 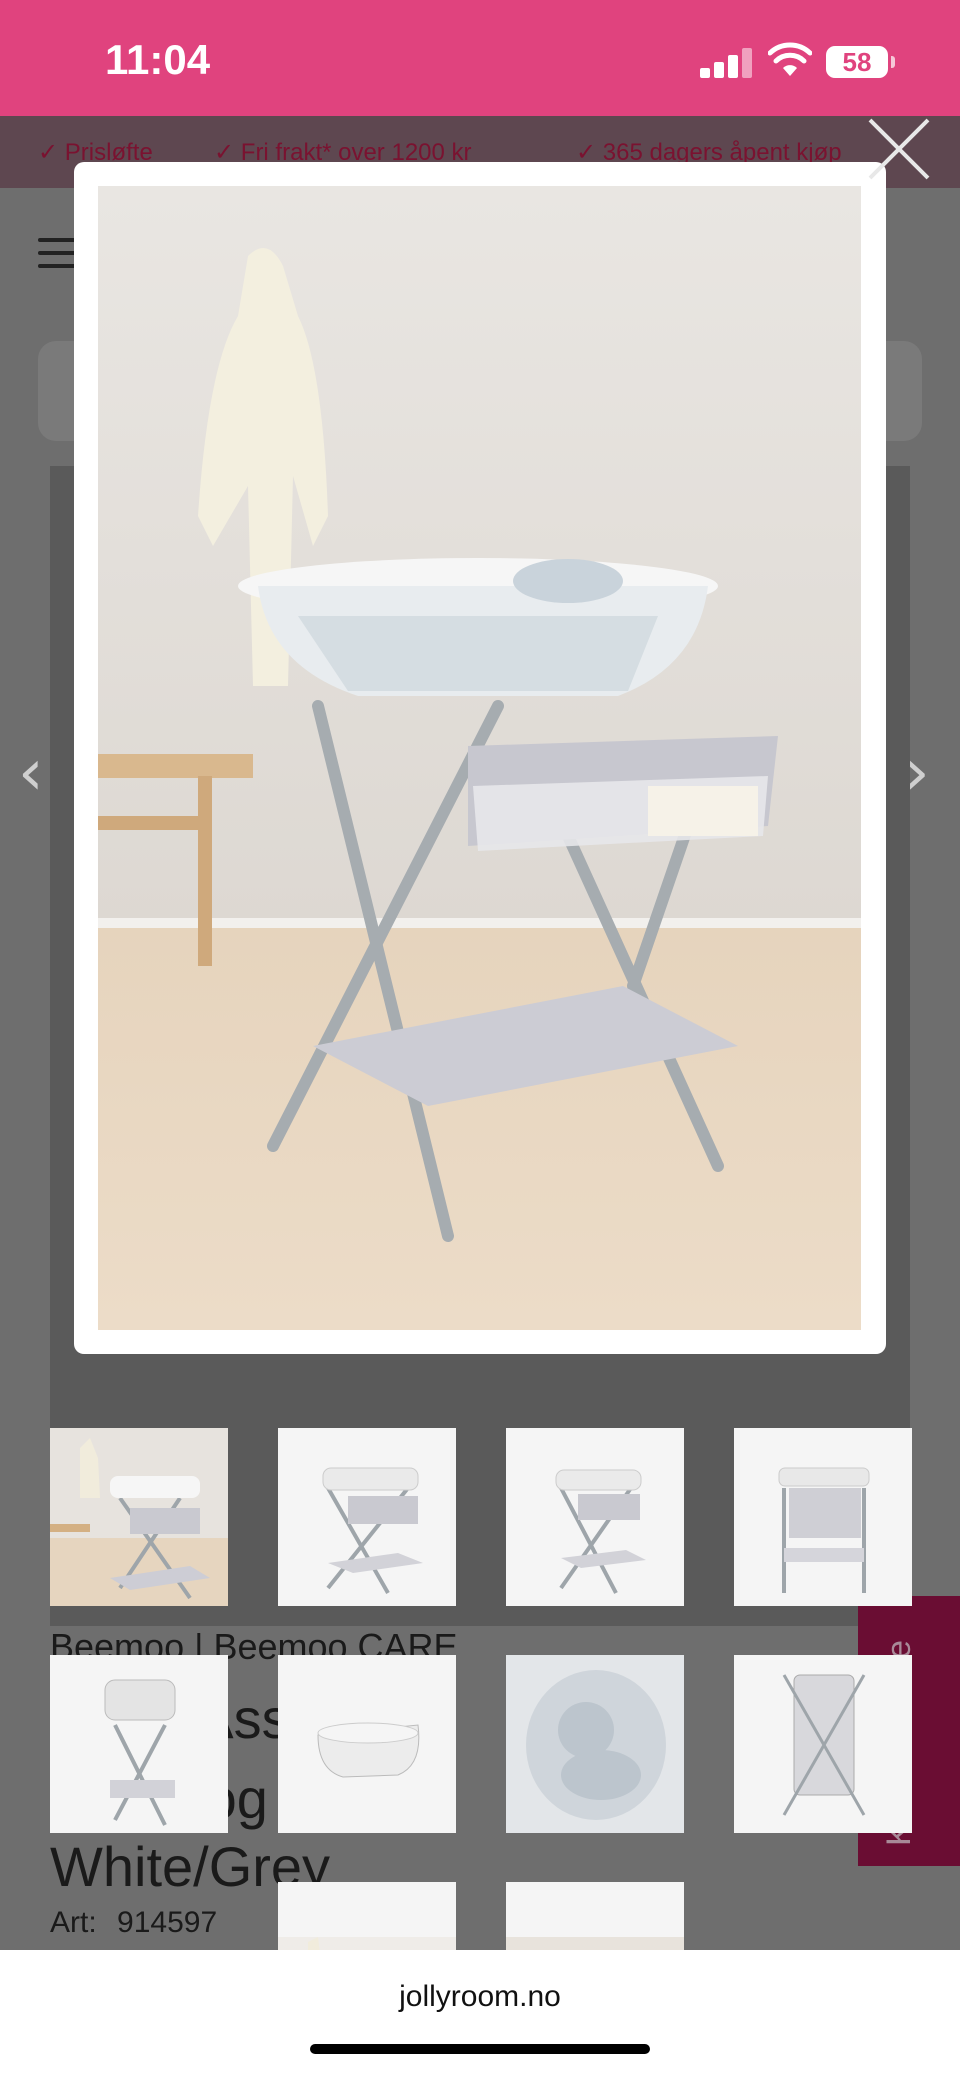 I want to click on cellular-signal-icon, so click(x=728, y=63).